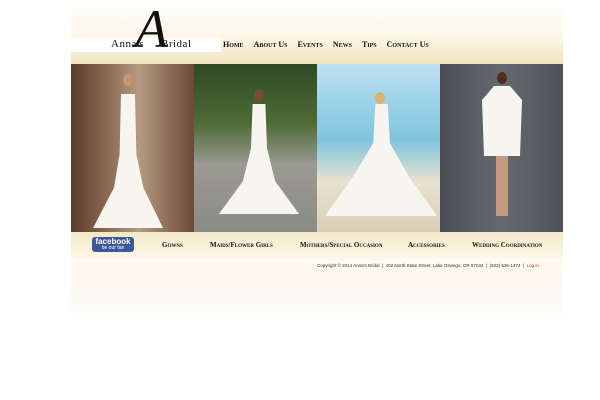  I want to click on nav-maids-flower-girls: Maids/Flower Girls, so click(241, 245).